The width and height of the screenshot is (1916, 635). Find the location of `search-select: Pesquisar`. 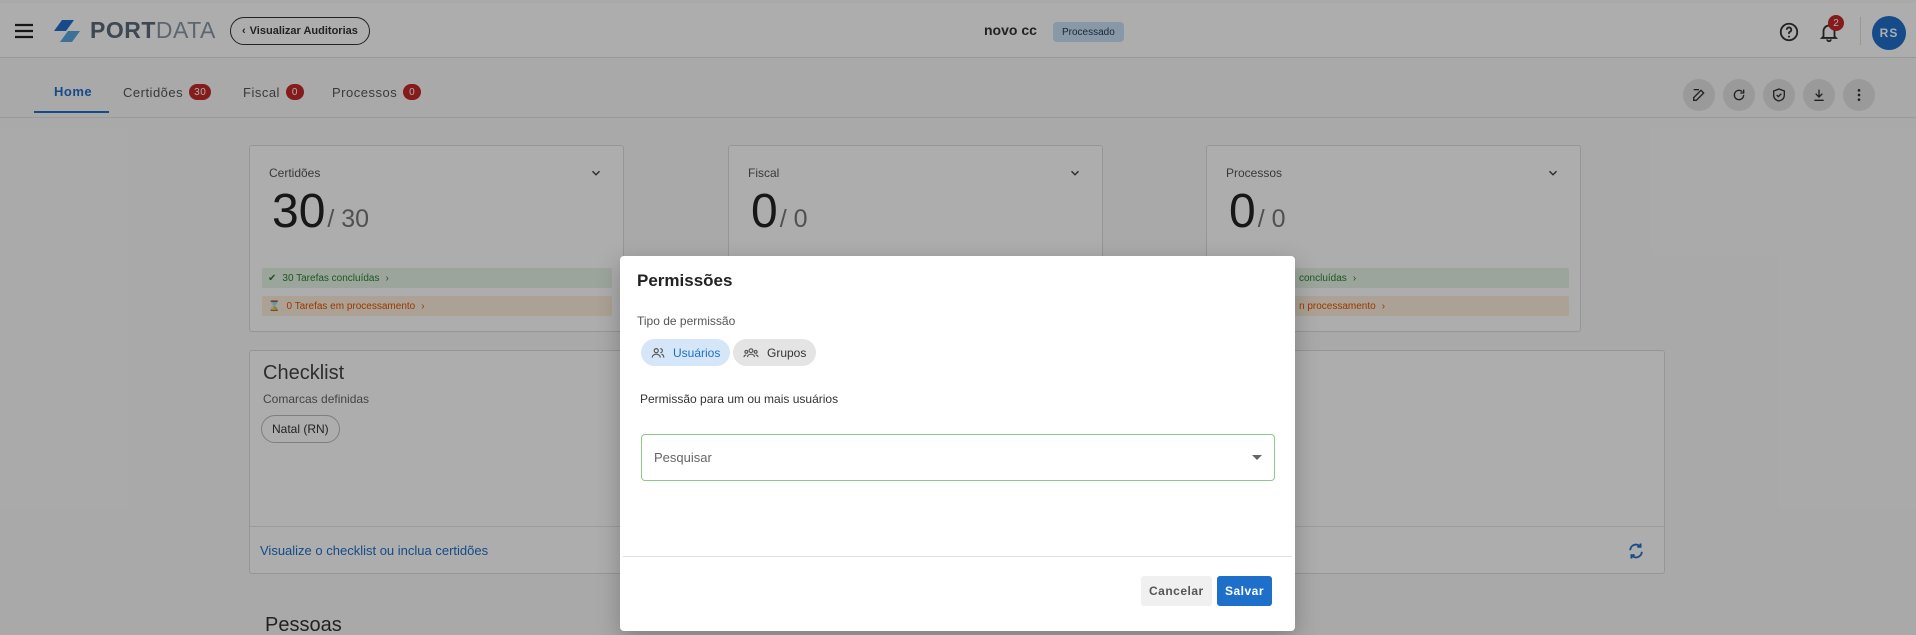

search-select: Pesquisar is located at coordinates (958, 457).